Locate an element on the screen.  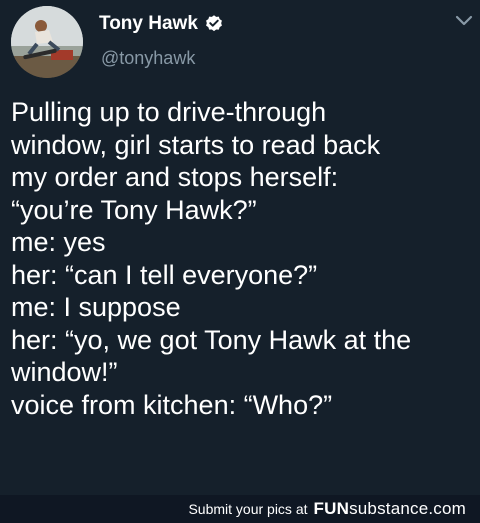
tweet-line: me: yes is located at coordinates (58, 242).